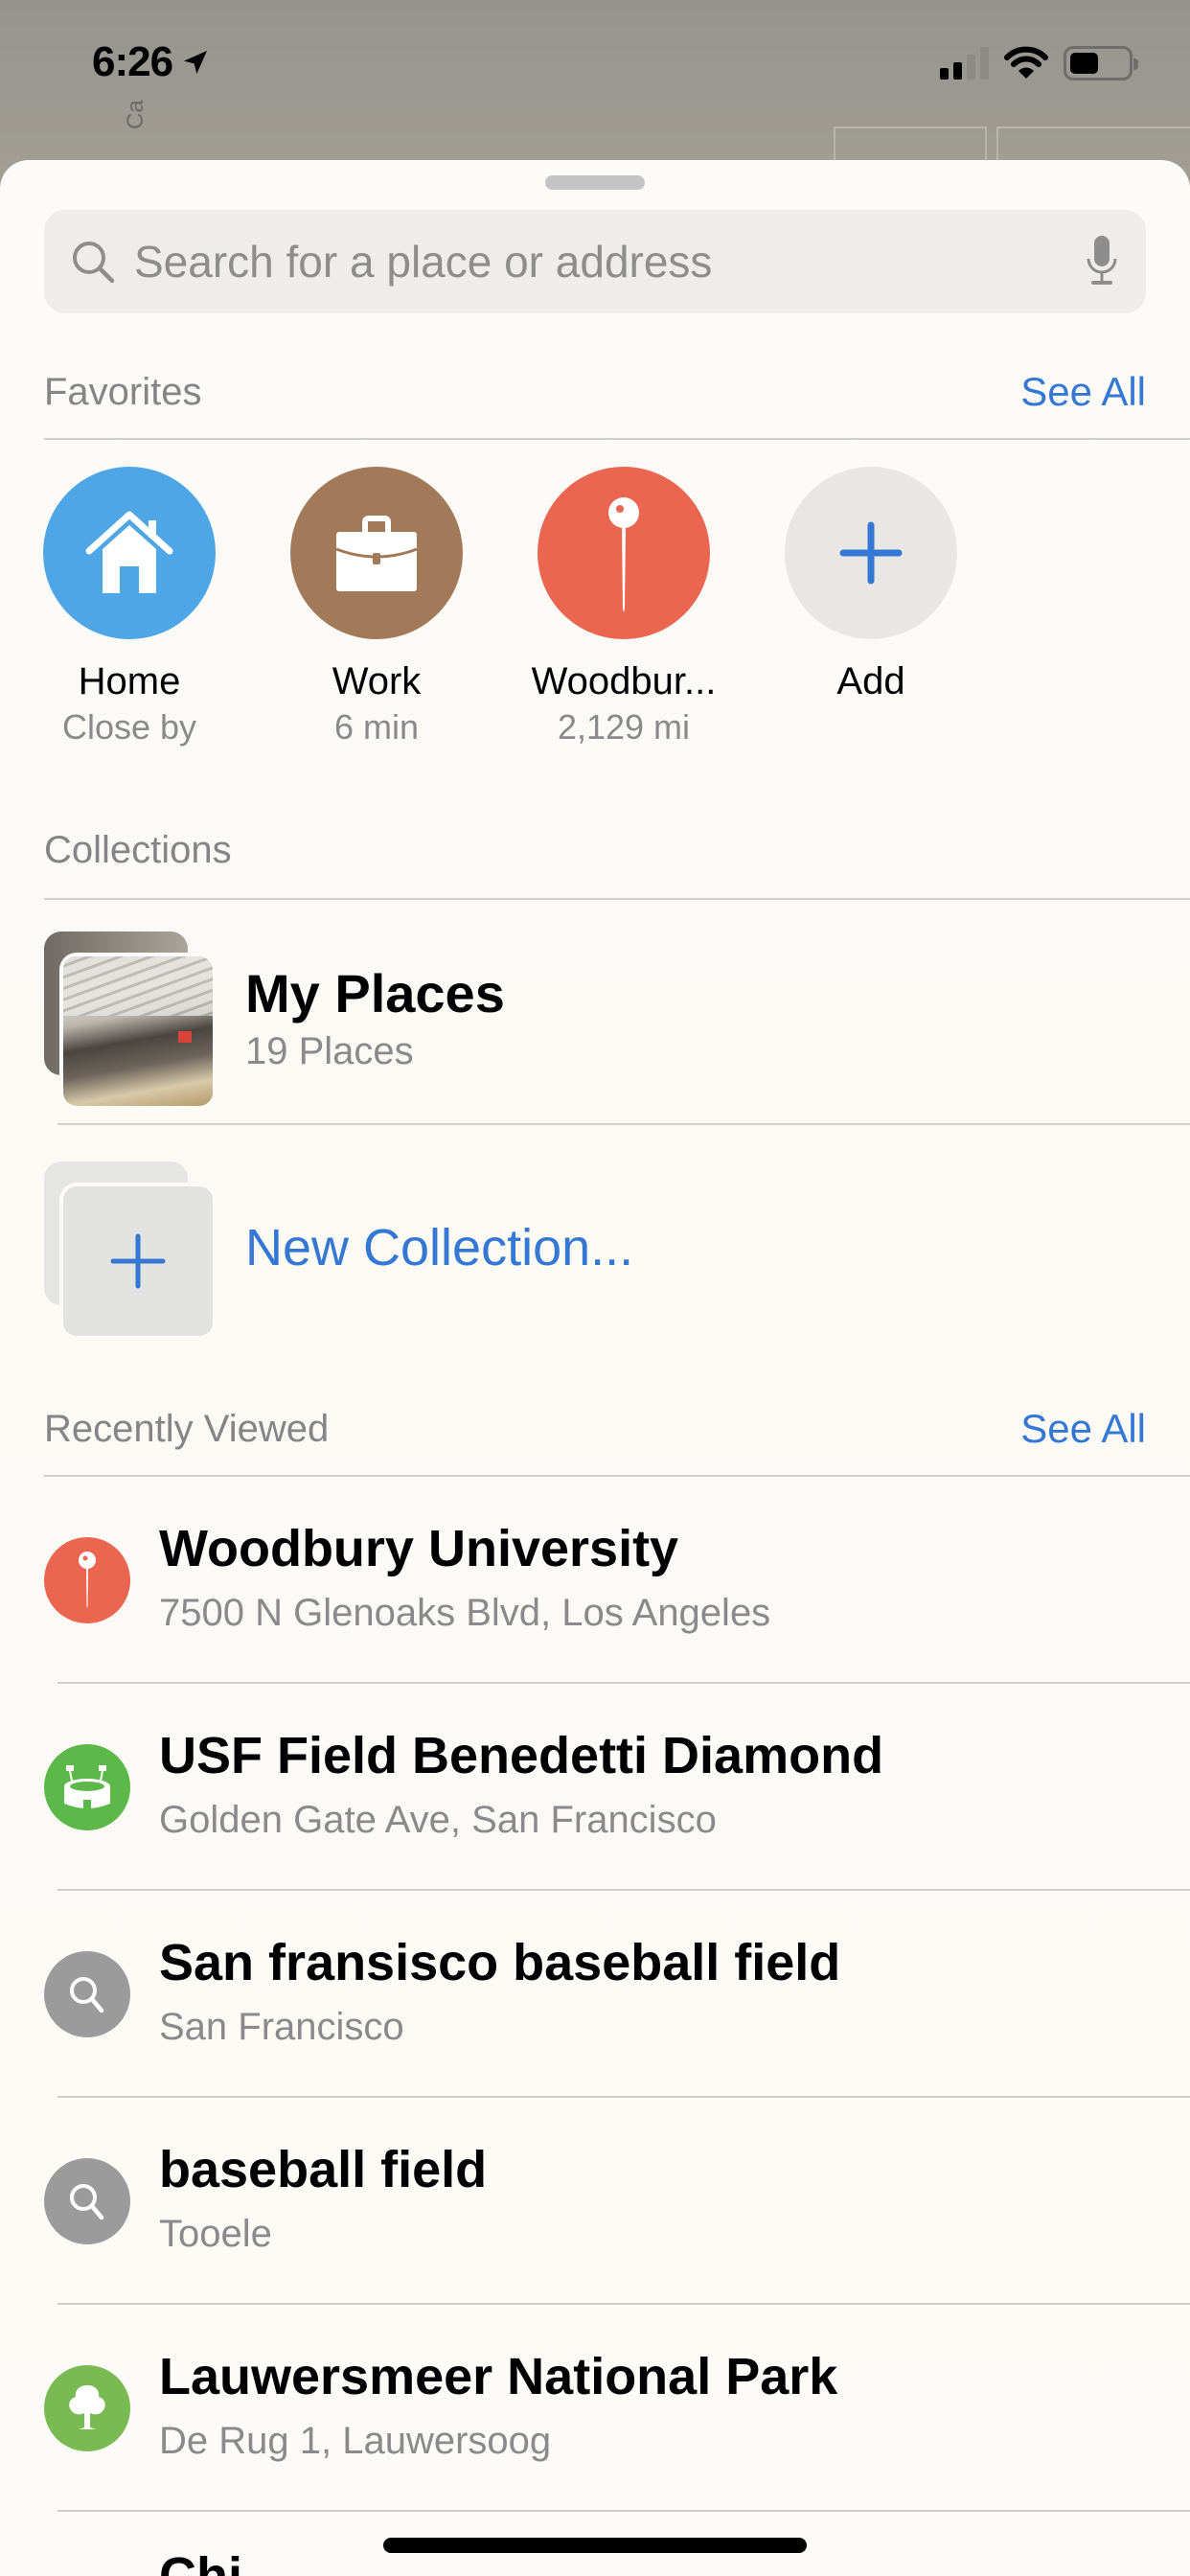 Image resolution: width=1190 pixels, height=2576 pixels. What do you see at coordinates (871, 681) in the screenshot?
I see `favorite-name: Add` at bounding box center [871, 681].